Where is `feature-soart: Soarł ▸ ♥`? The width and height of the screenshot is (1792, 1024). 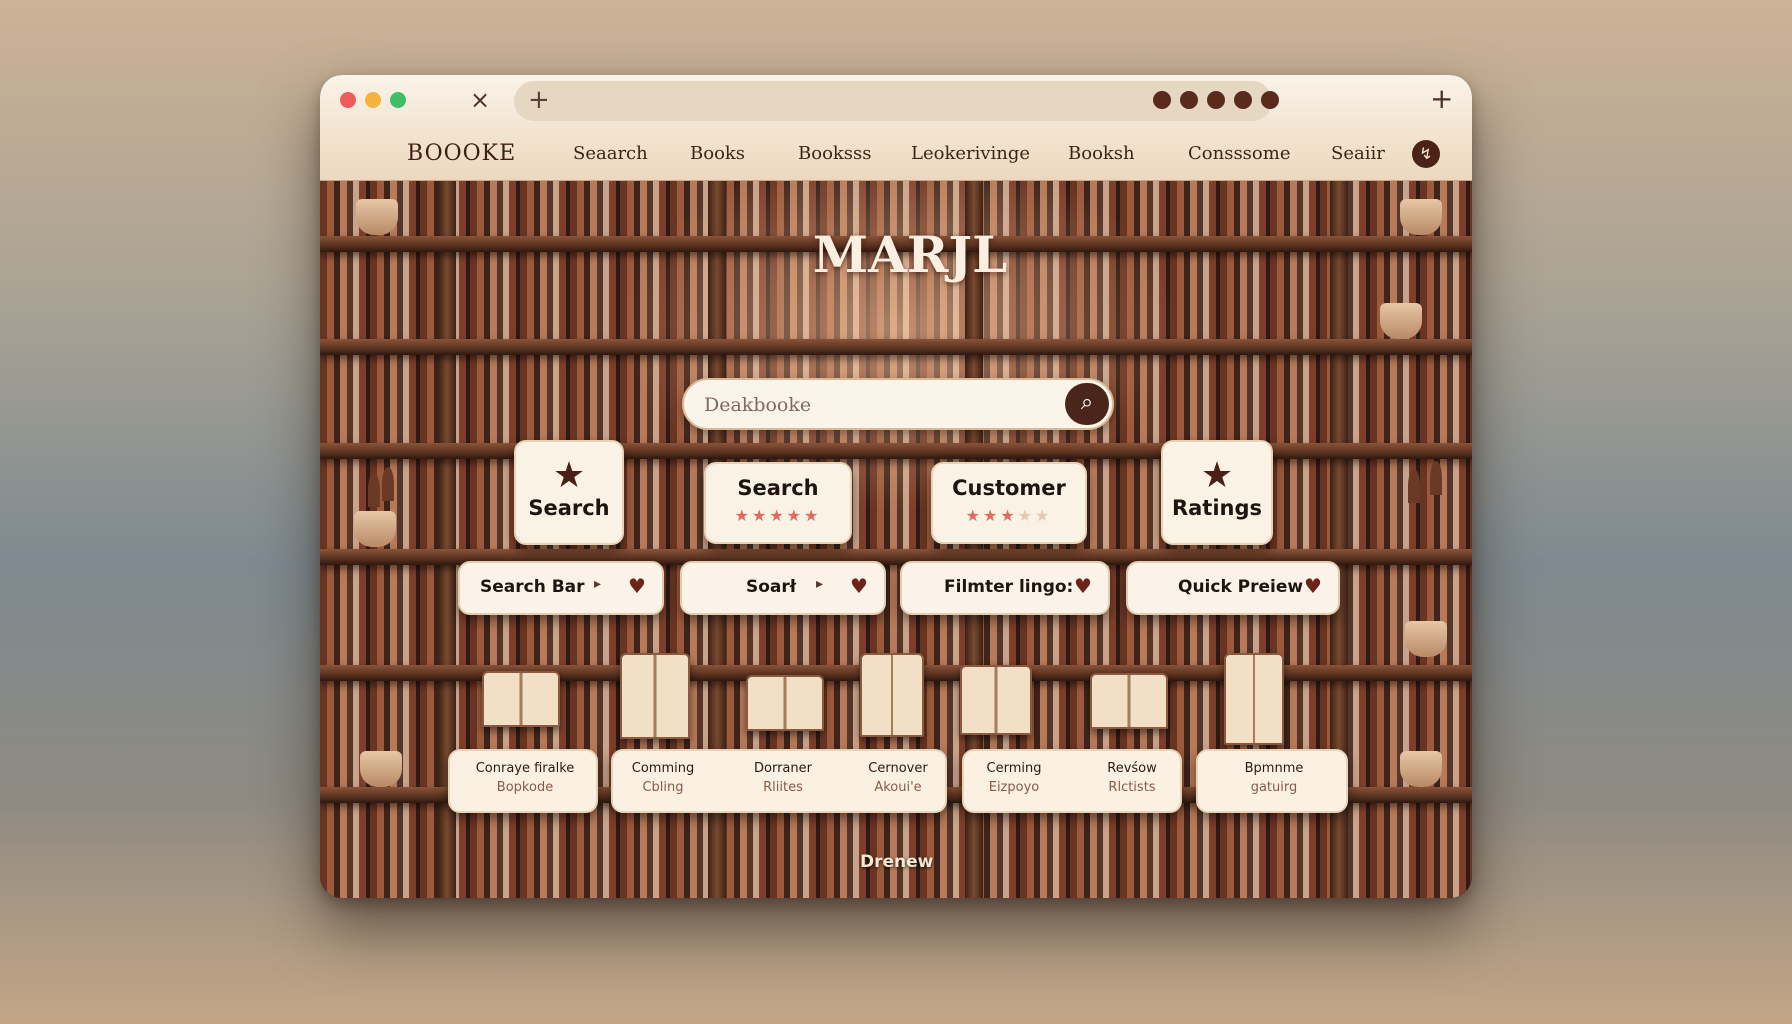 feature-soart: Soarł ▸ ♥ is located at coordinates (783, 588).